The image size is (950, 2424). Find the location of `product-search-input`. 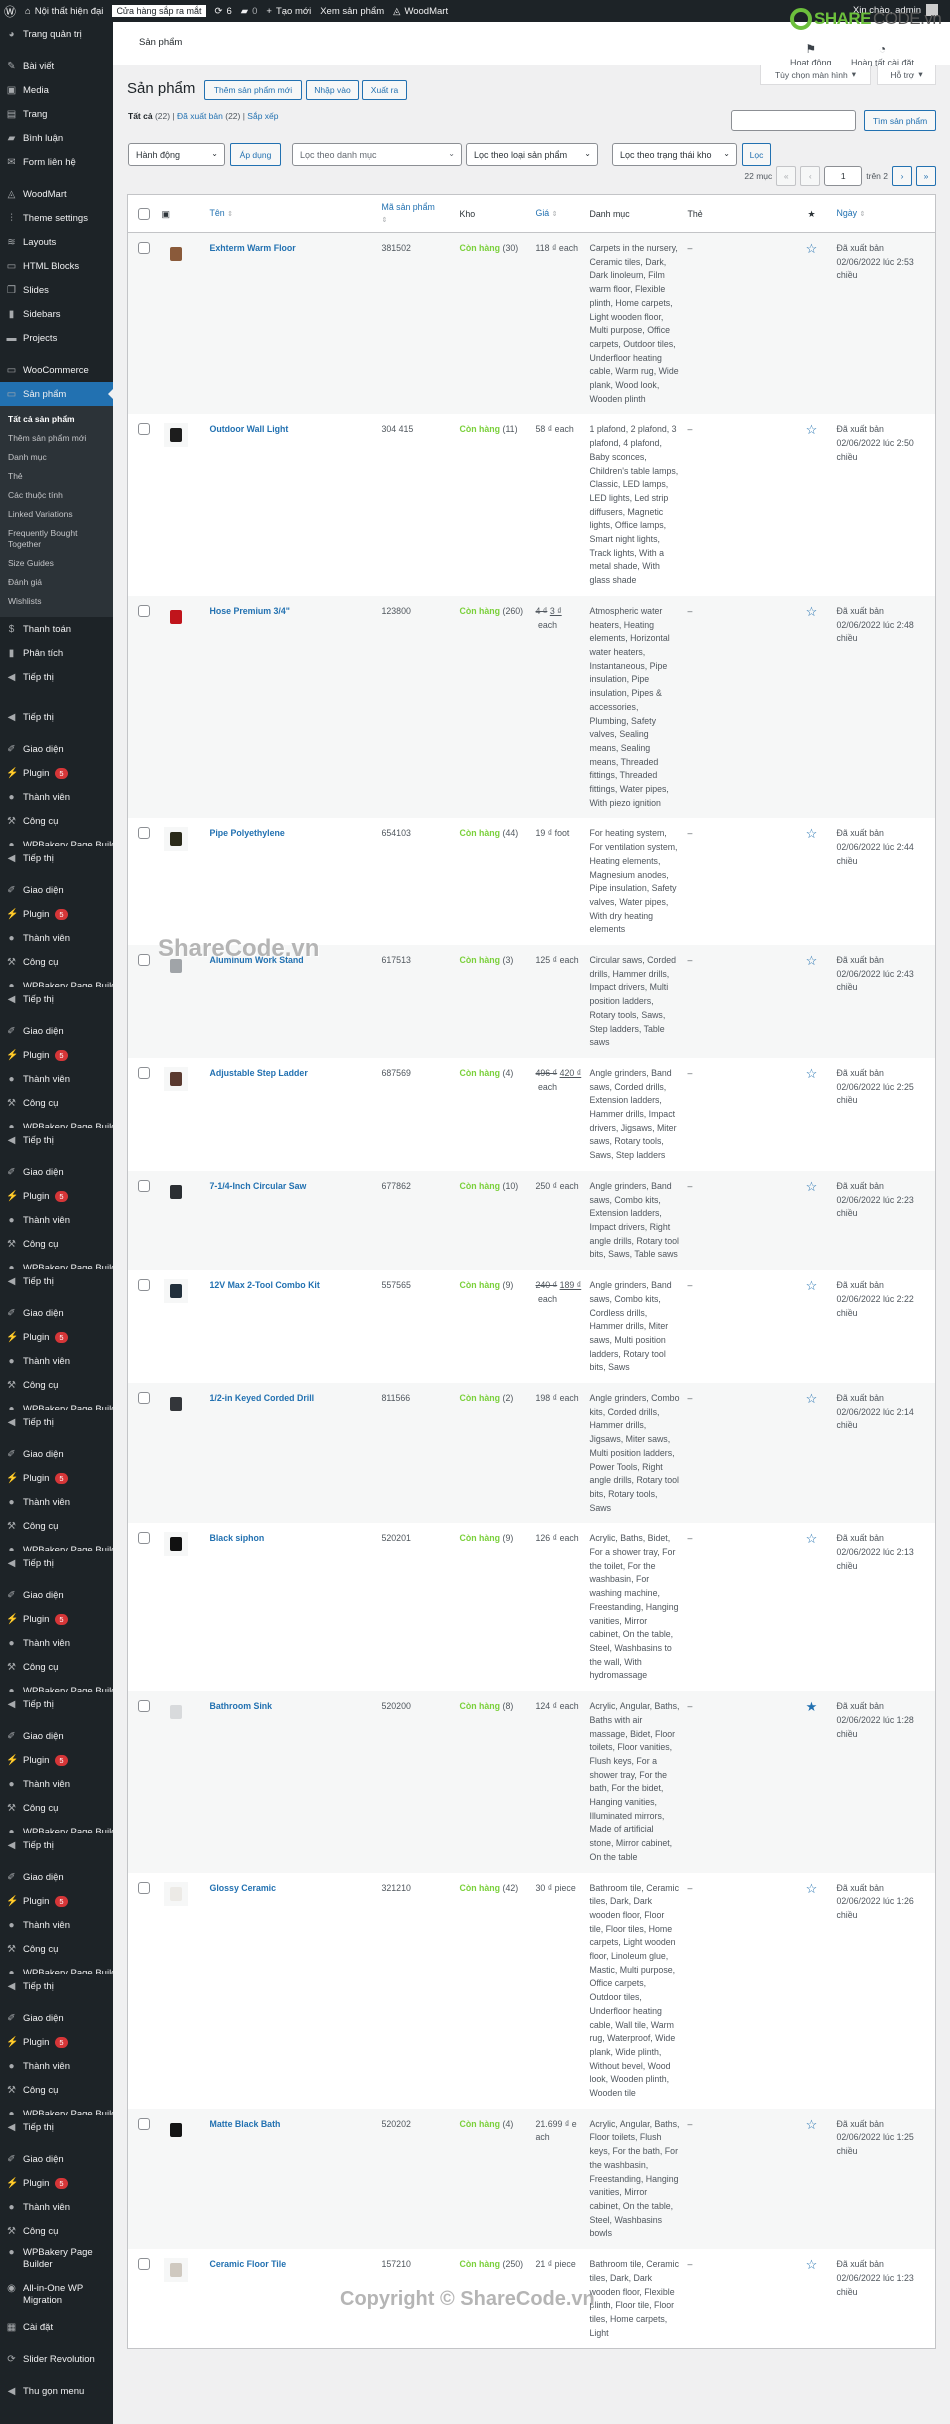

product-search-input is located at coordinates (793, 120).